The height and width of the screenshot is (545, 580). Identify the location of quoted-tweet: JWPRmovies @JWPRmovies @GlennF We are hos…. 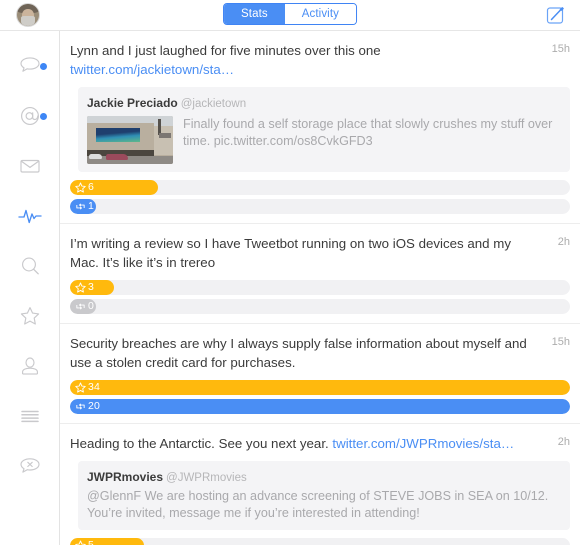
(324, 495).